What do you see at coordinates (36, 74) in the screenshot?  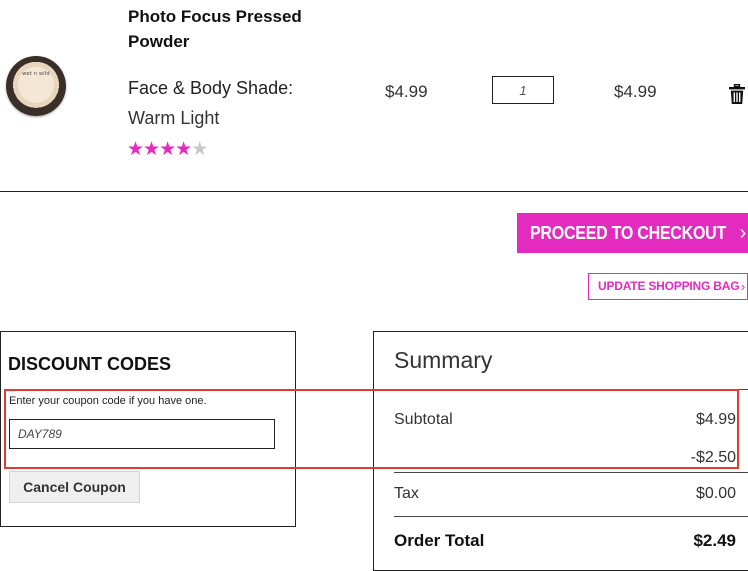 I see `thumbnail-brand-text: wet n wild` at bounding box center [36, 74].